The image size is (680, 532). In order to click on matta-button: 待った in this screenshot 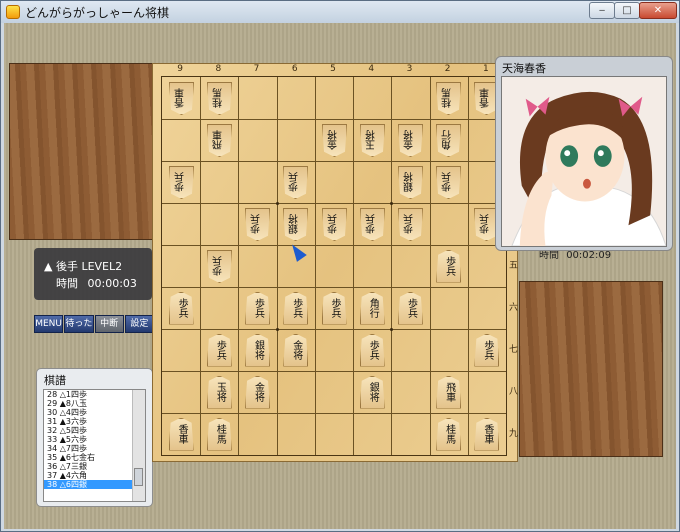, I will do `click(79, 324)`.